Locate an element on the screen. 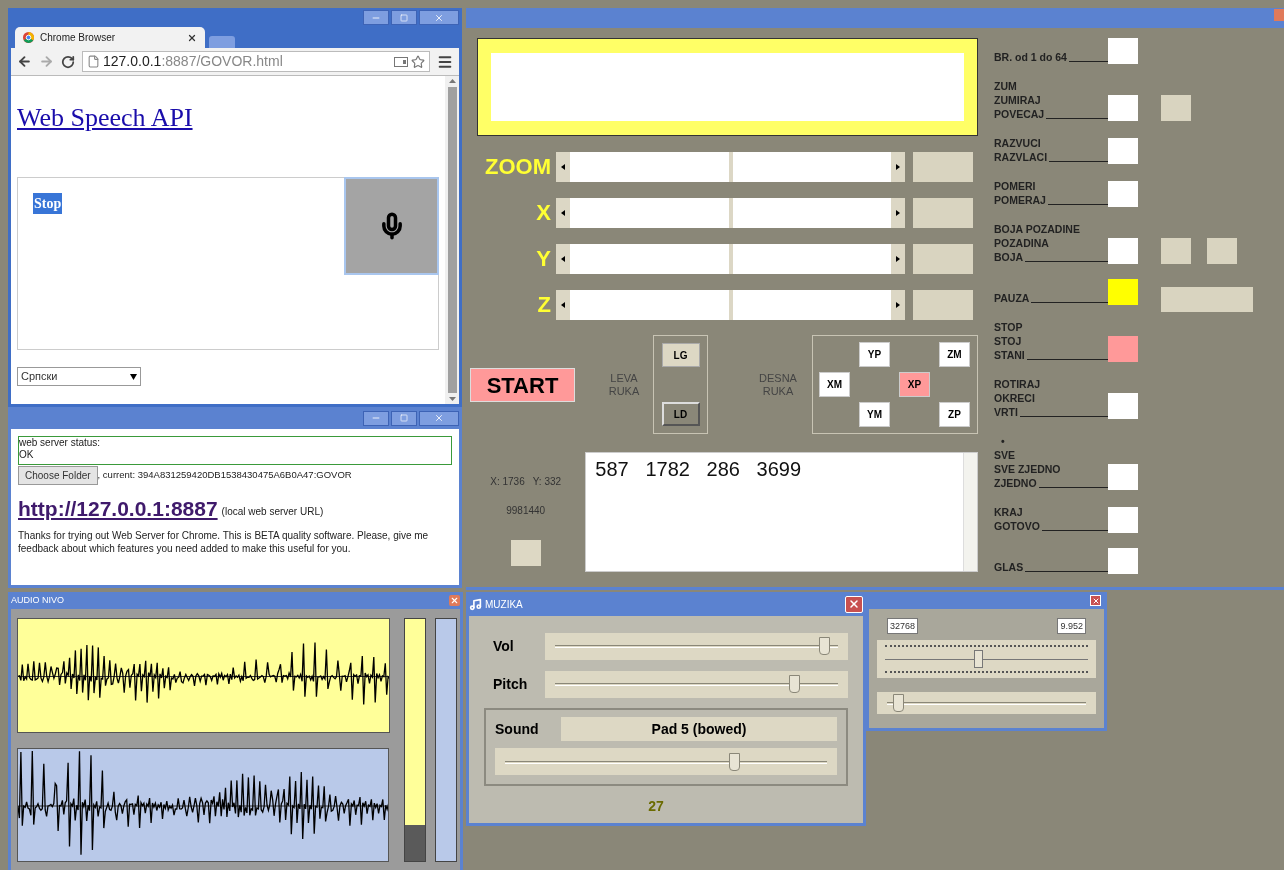 The width and height of the screenshot is (1284, 870). command-label: • is located at coordinates (1003, 441).